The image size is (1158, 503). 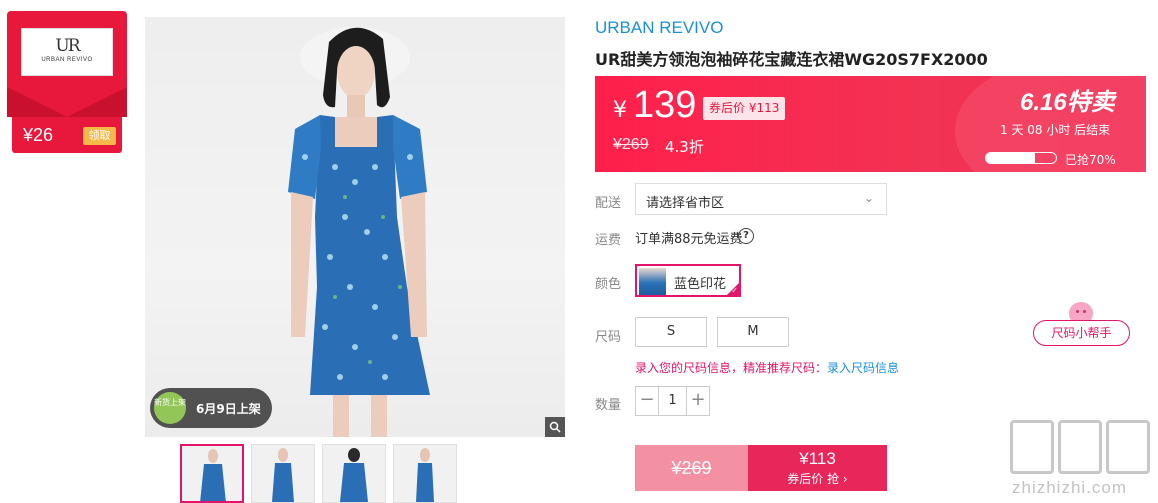 I want to click on quantity-stepper: − 1 +, so click(x=672, y=401).